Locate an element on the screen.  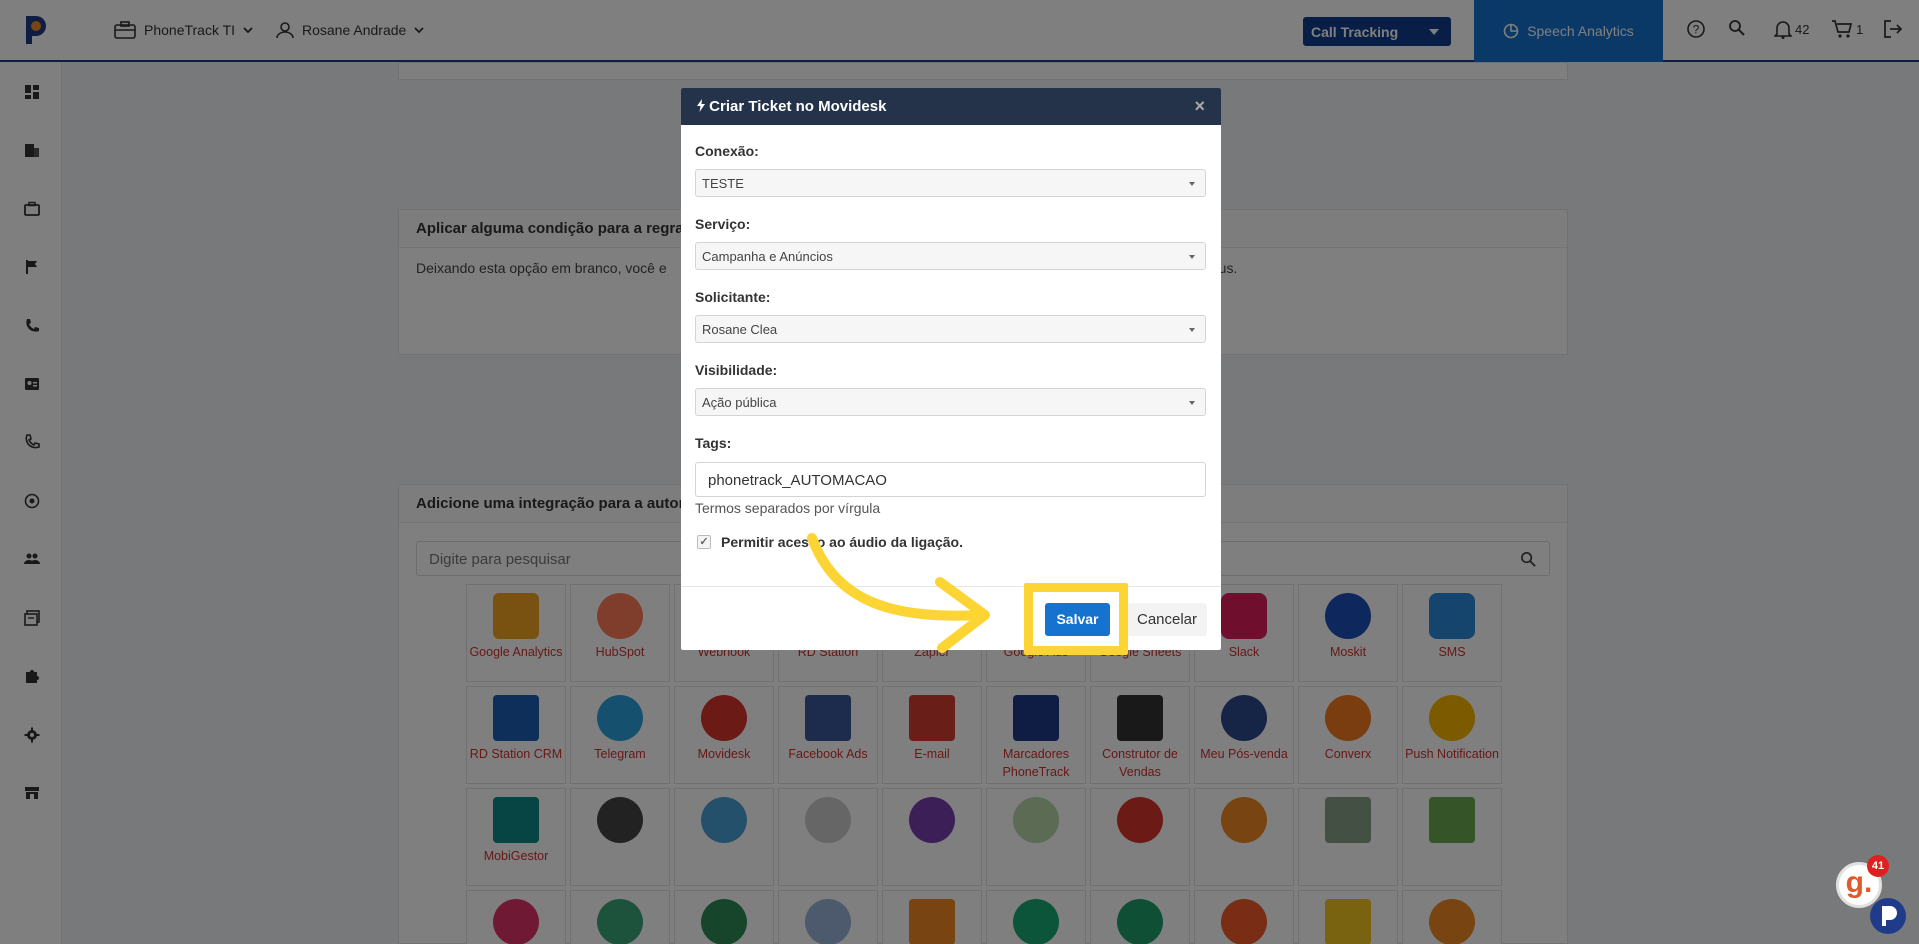
close-icon: × is located at coordinates (1199, 106).